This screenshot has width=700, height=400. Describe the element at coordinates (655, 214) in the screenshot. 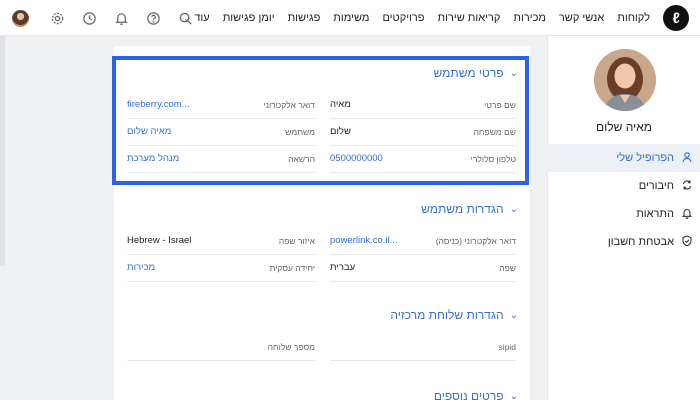

I see `sidebar-item-label: התראות` at that location.